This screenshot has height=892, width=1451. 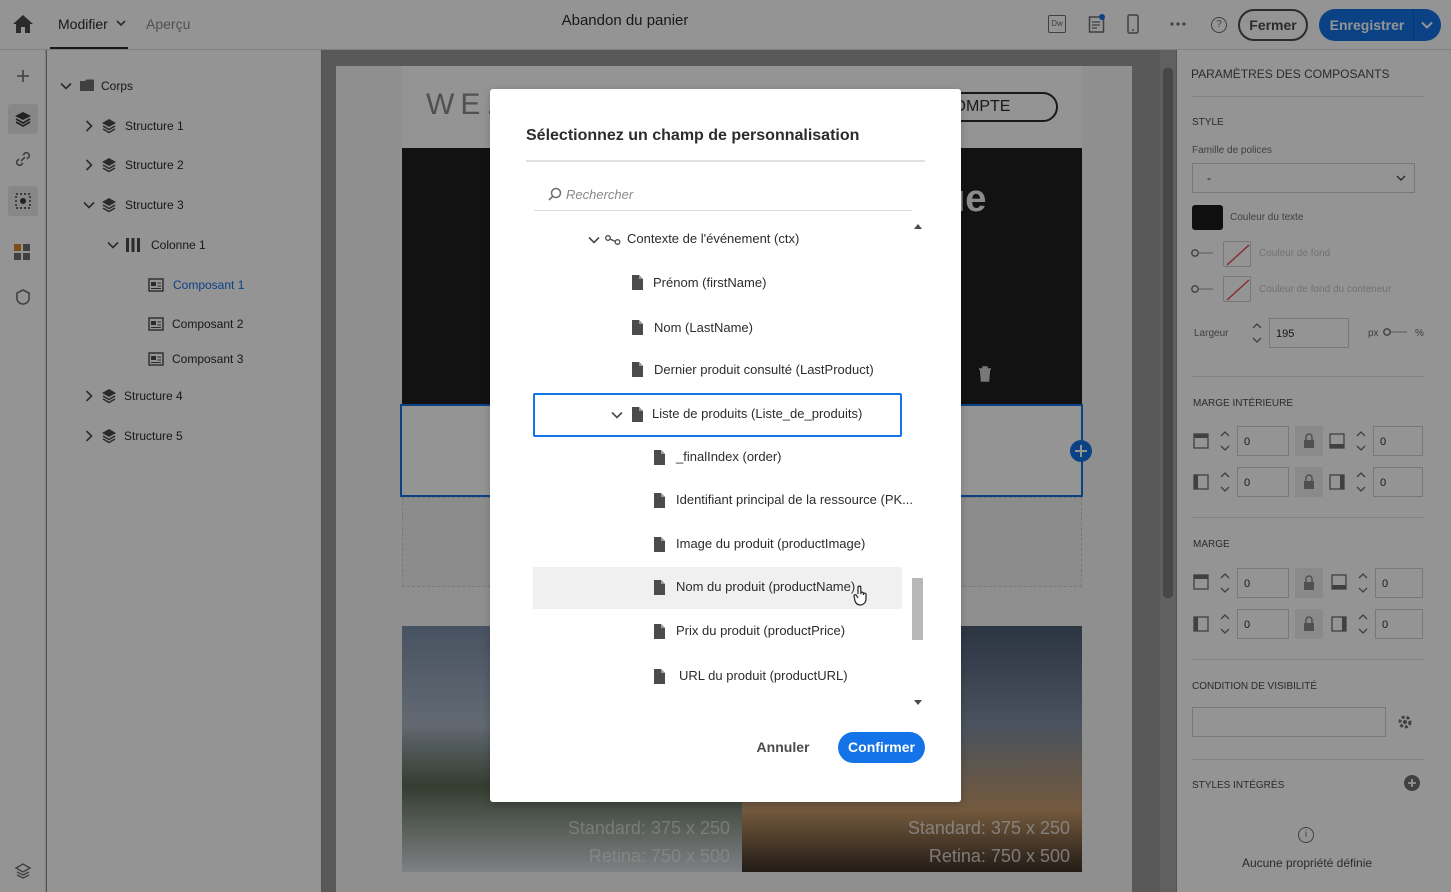 I want to click on field-item-product-image: Image du produit (productImage), so click(x=717, y=544).